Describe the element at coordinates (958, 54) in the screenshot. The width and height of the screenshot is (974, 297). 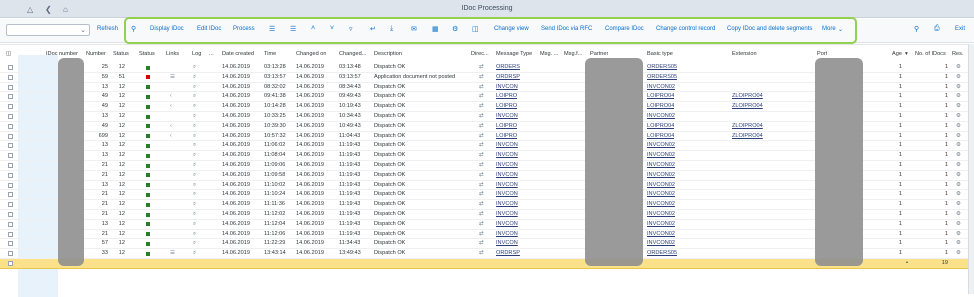
I see `col-result: Res.` at that location.